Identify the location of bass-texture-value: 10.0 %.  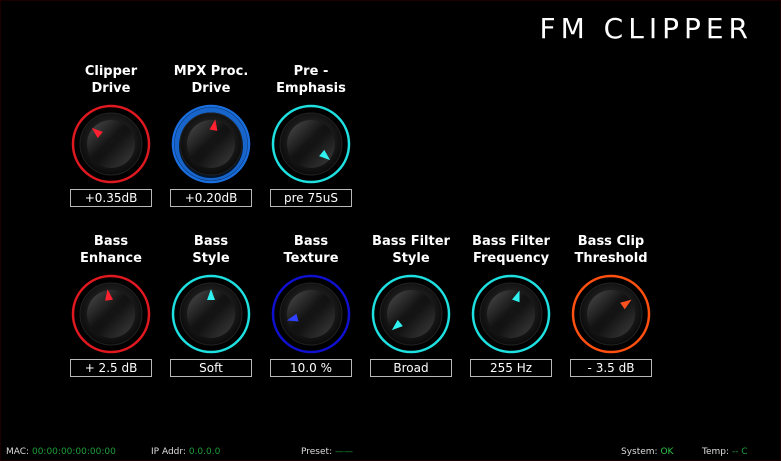
(311, 368).